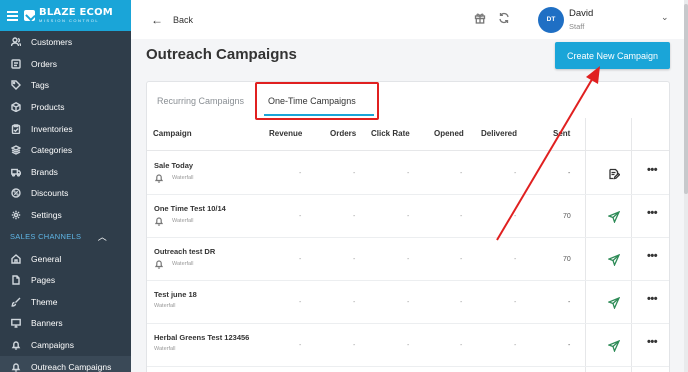 The height and width of the screenshot is (372, 688). I want to click on gear-icon, so click(15, 215).